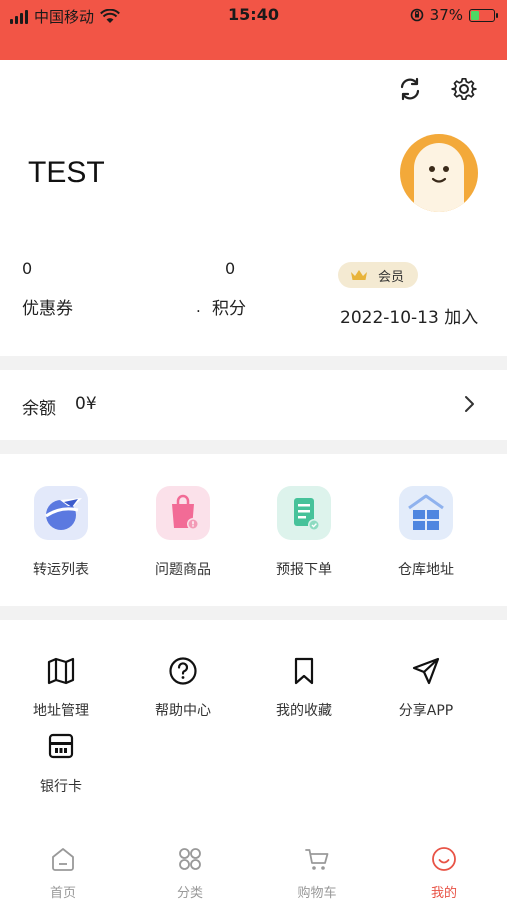 The height and width of the screenshot is (900, 507). What do you see at coordinates (47, 306) in the screenshot?
I see `coupons-label: 优惠券` at bounding box center [47, 306].